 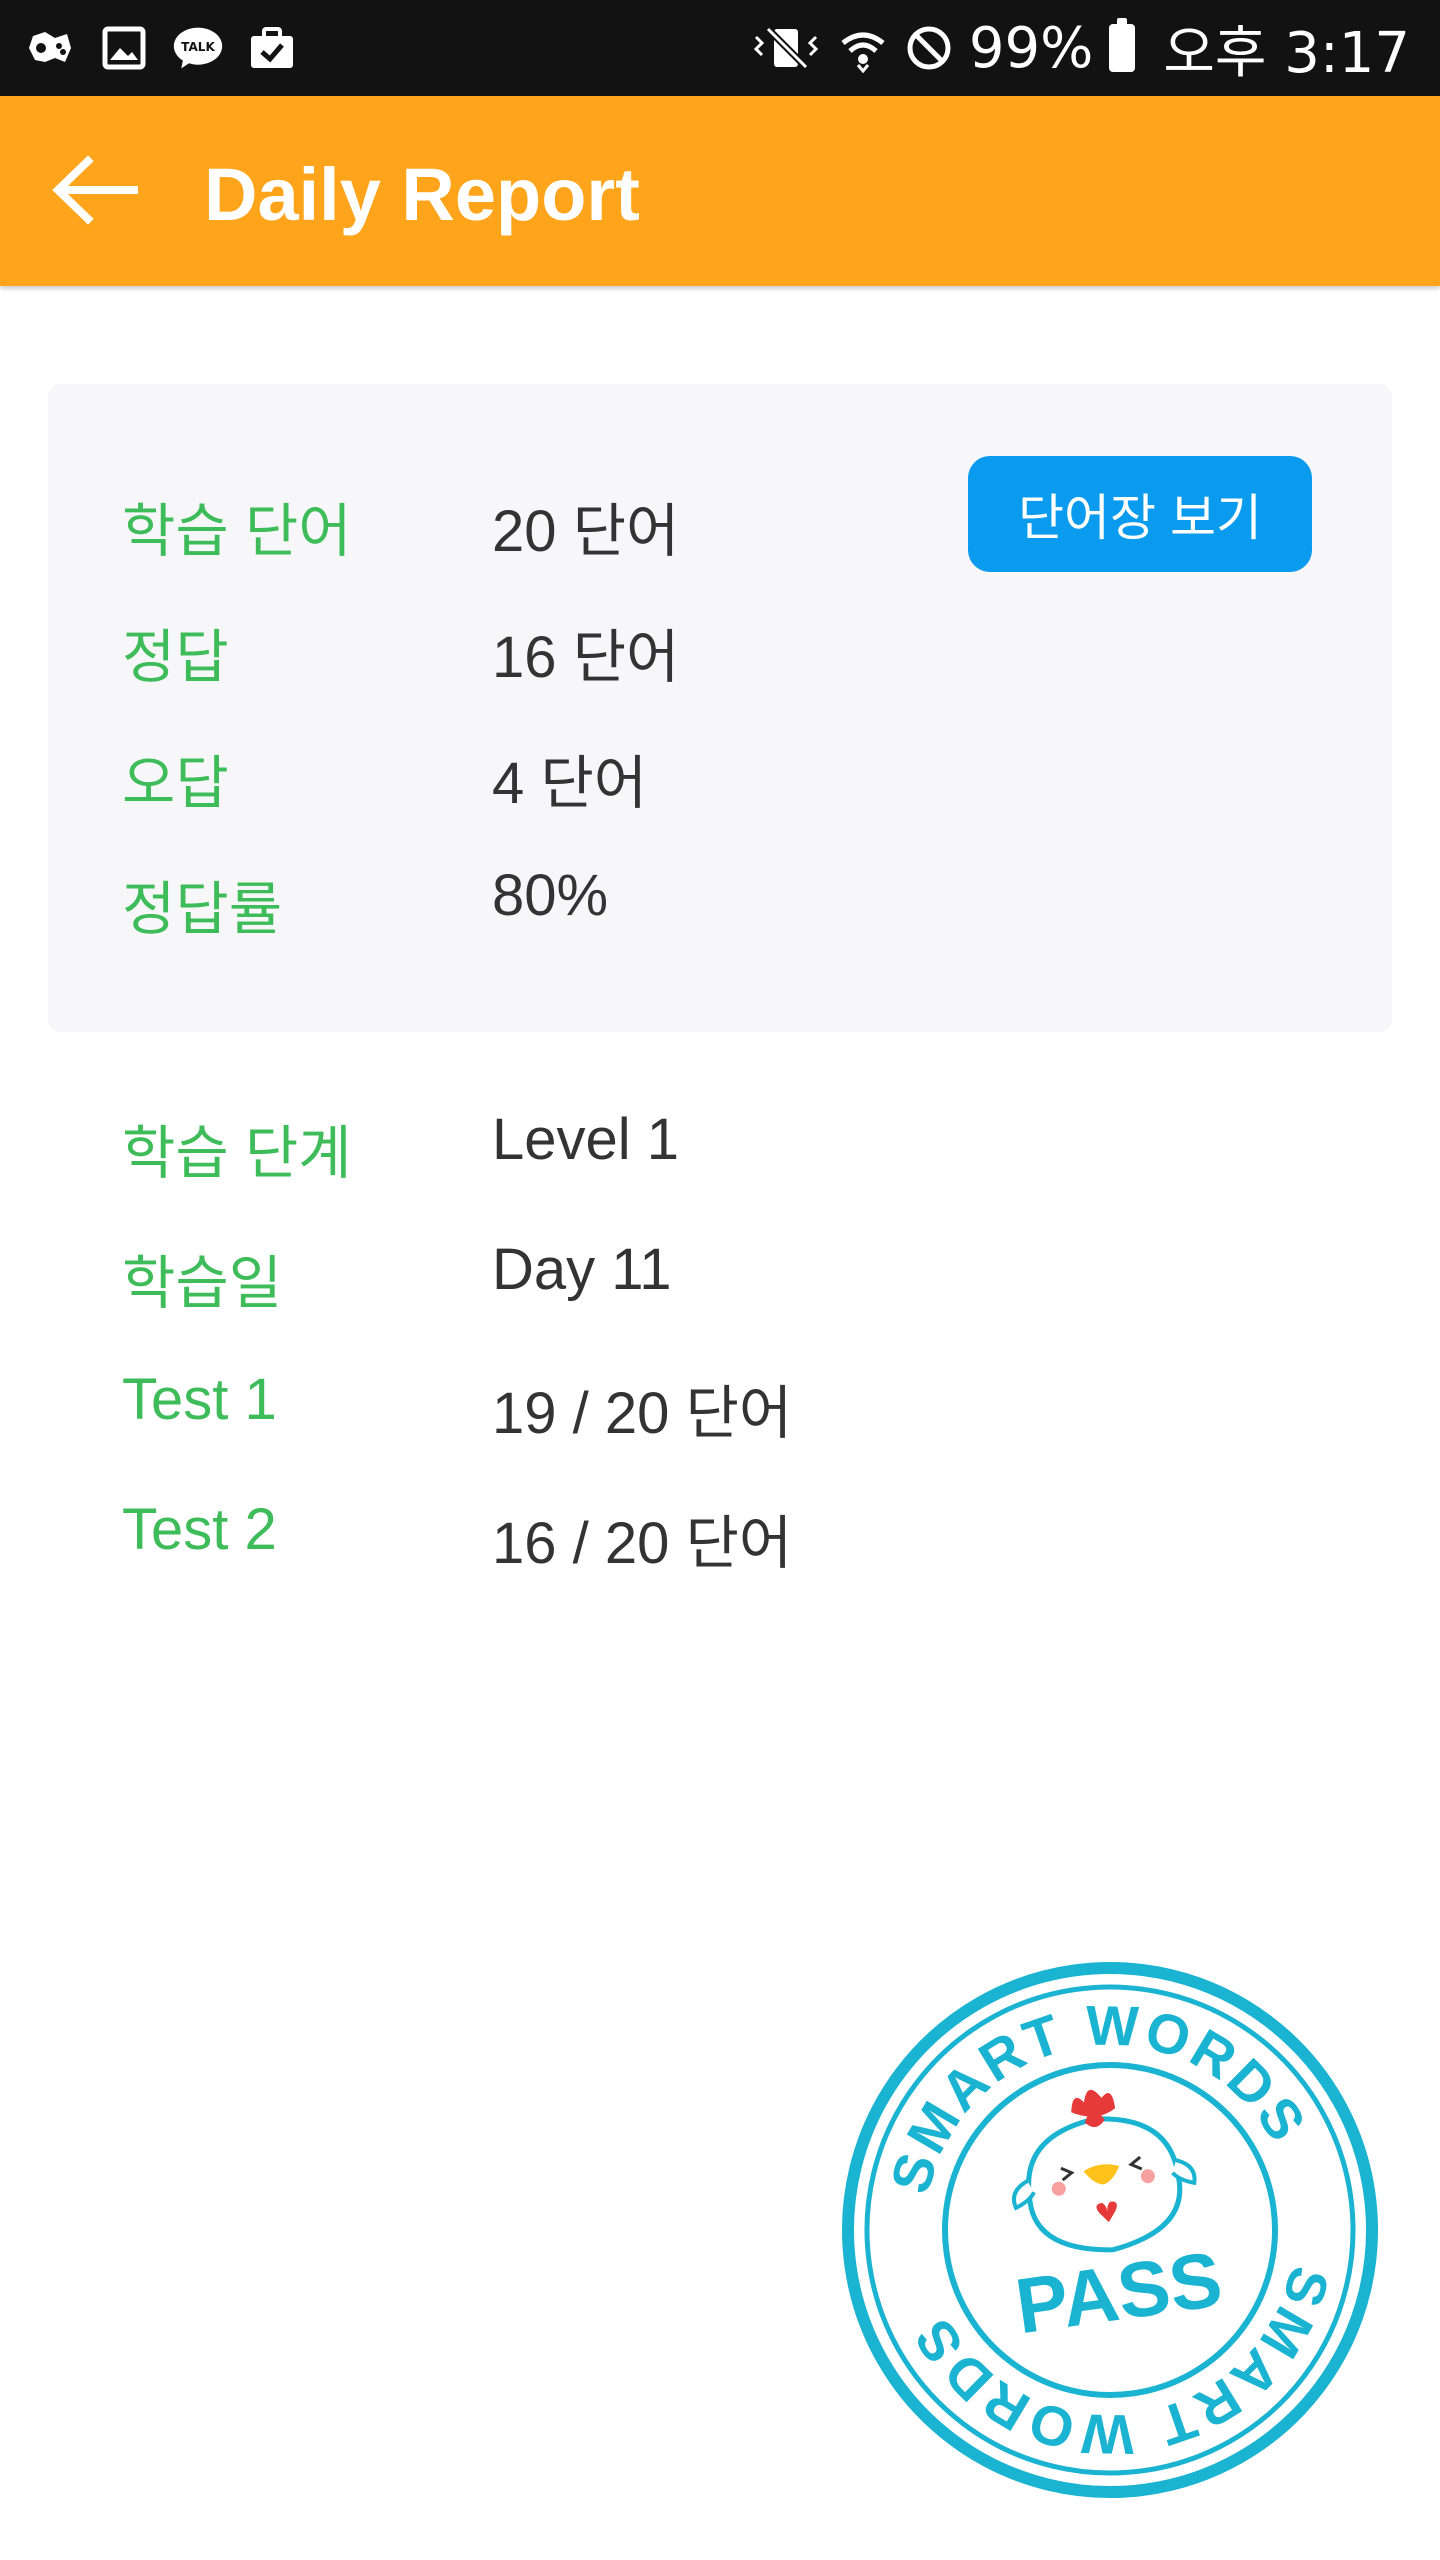 What do you see at coordinates (175, 783) in the screenshot?
I see `row-label: 오답` at bounding box center [175, 783].